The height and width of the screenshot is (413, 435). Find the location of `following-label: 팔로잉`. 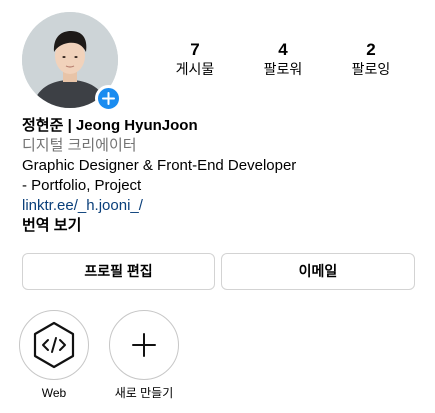

following-label: 팔로잉 is located at coordinates (371, 69).